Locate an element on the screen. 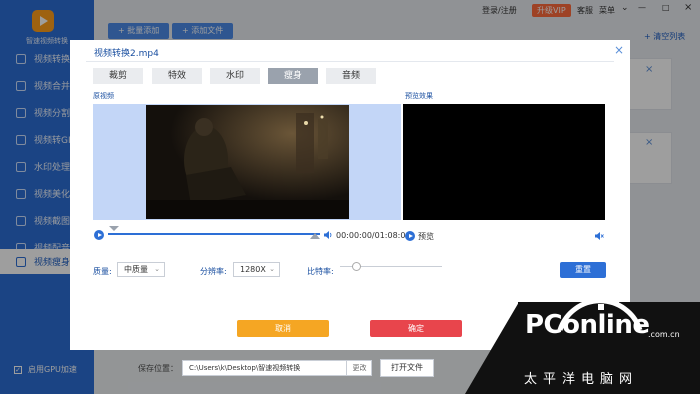 This screenshot has width=700, height=394. video-frame is located at coordinates (247, 162).